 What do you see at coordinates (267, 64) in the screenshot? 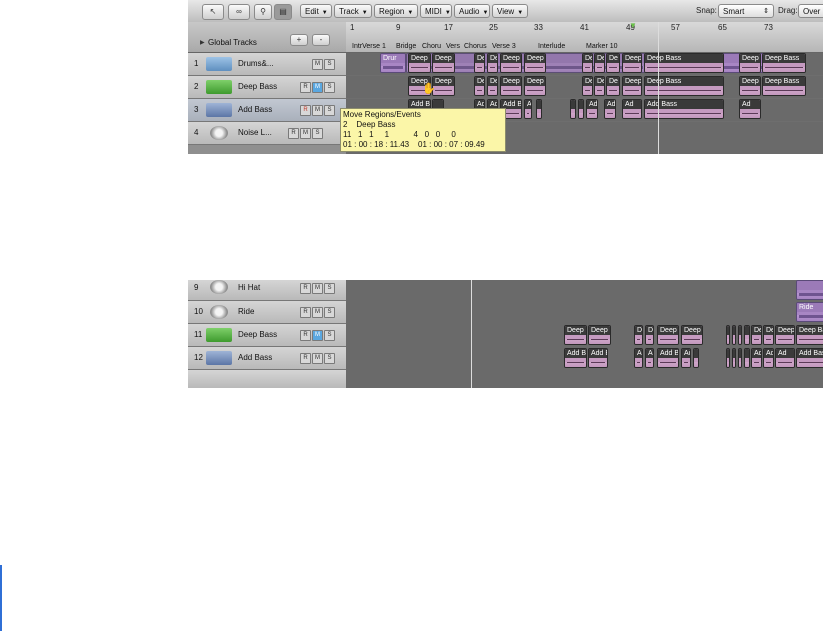
I see `track-row-drums: 1 Drums&... M S` at bounding box center [267, 64].